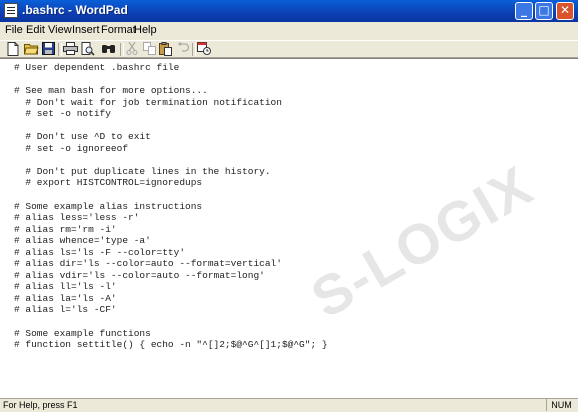 The image size is (578, 412). What do you see at coordinates (171, 68) in the screenshot?
I see `document-line: # User dependent .bashrc file` at bounding box center [171, 68].